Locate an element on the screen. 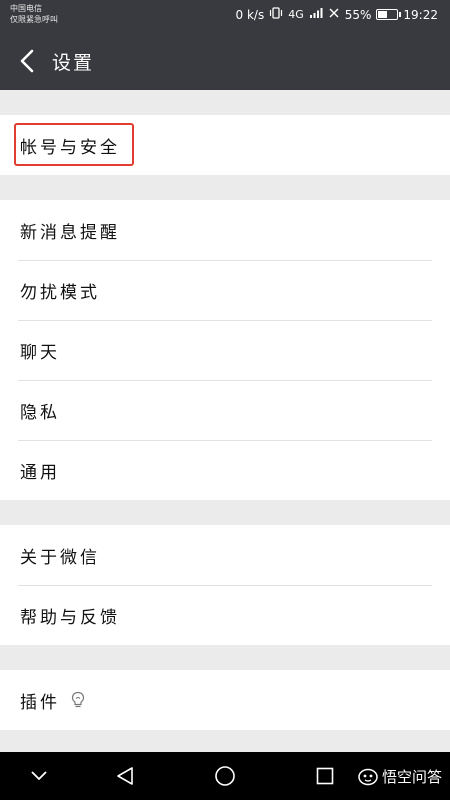 The height and width of the screenshot is (800, 450). settings-item-do-not-disturb: 勿扰模式 is located at coordinates (225, 290).